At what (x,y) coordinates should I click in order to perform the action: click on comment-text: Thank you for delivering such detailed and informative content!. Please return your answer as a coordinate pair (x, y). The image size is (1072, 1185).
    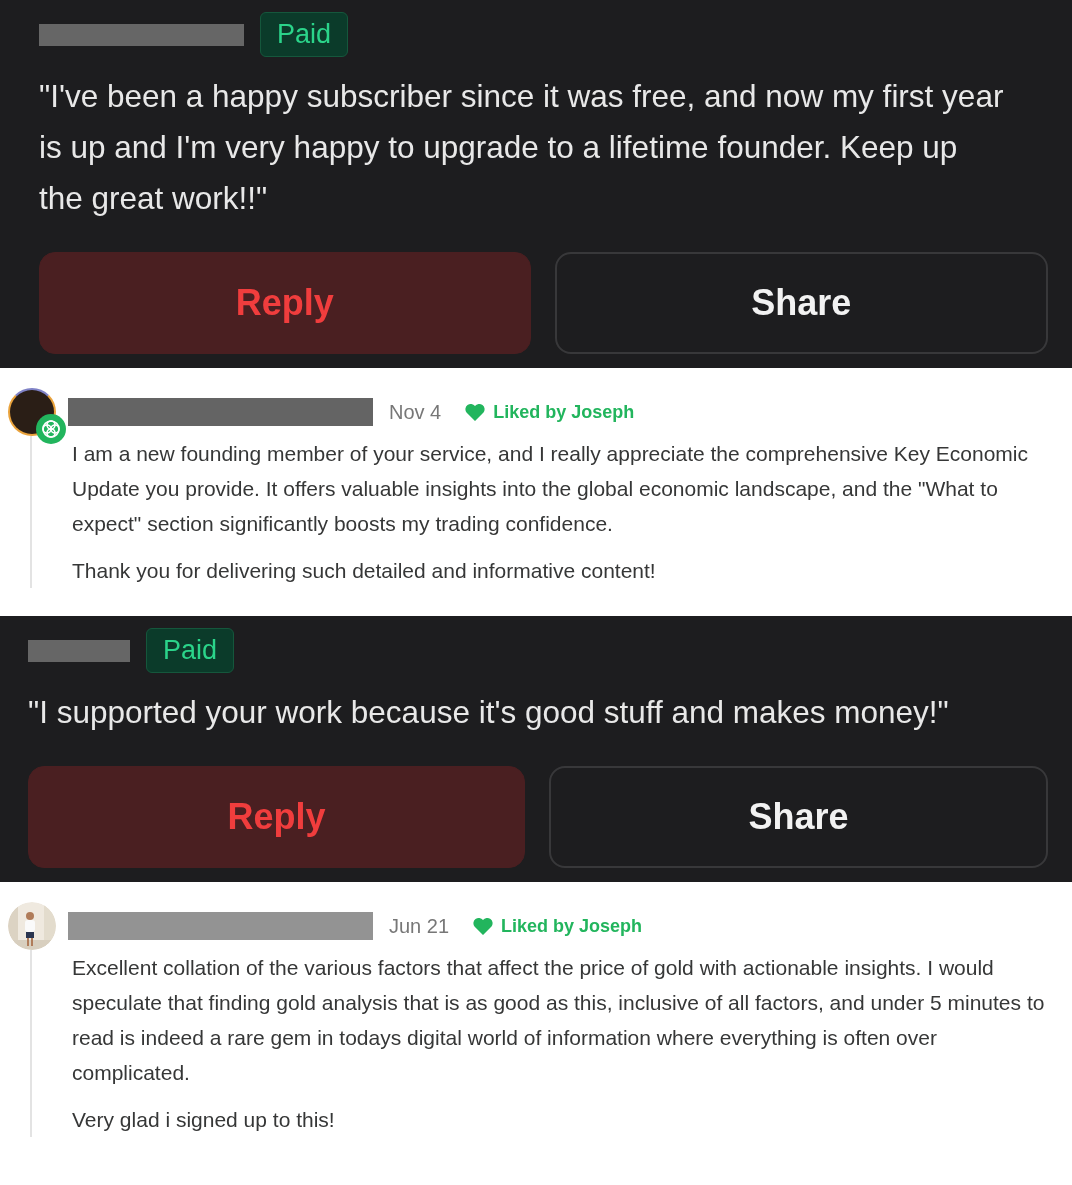
    Looking at the image, I should click on (364, 571).